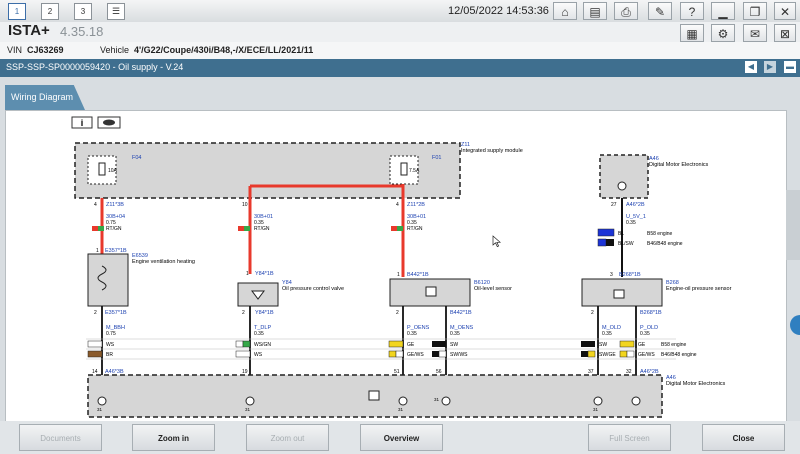 This screenshot has height=454, width=800. What do you see at coordinates (401, 437) in the screenshot?
I see `overview-button: Overview` at bounding box center [401, 437].